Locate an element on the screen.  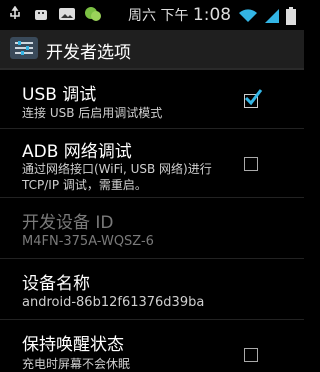
image-icon is located at coordinates (67, 14).